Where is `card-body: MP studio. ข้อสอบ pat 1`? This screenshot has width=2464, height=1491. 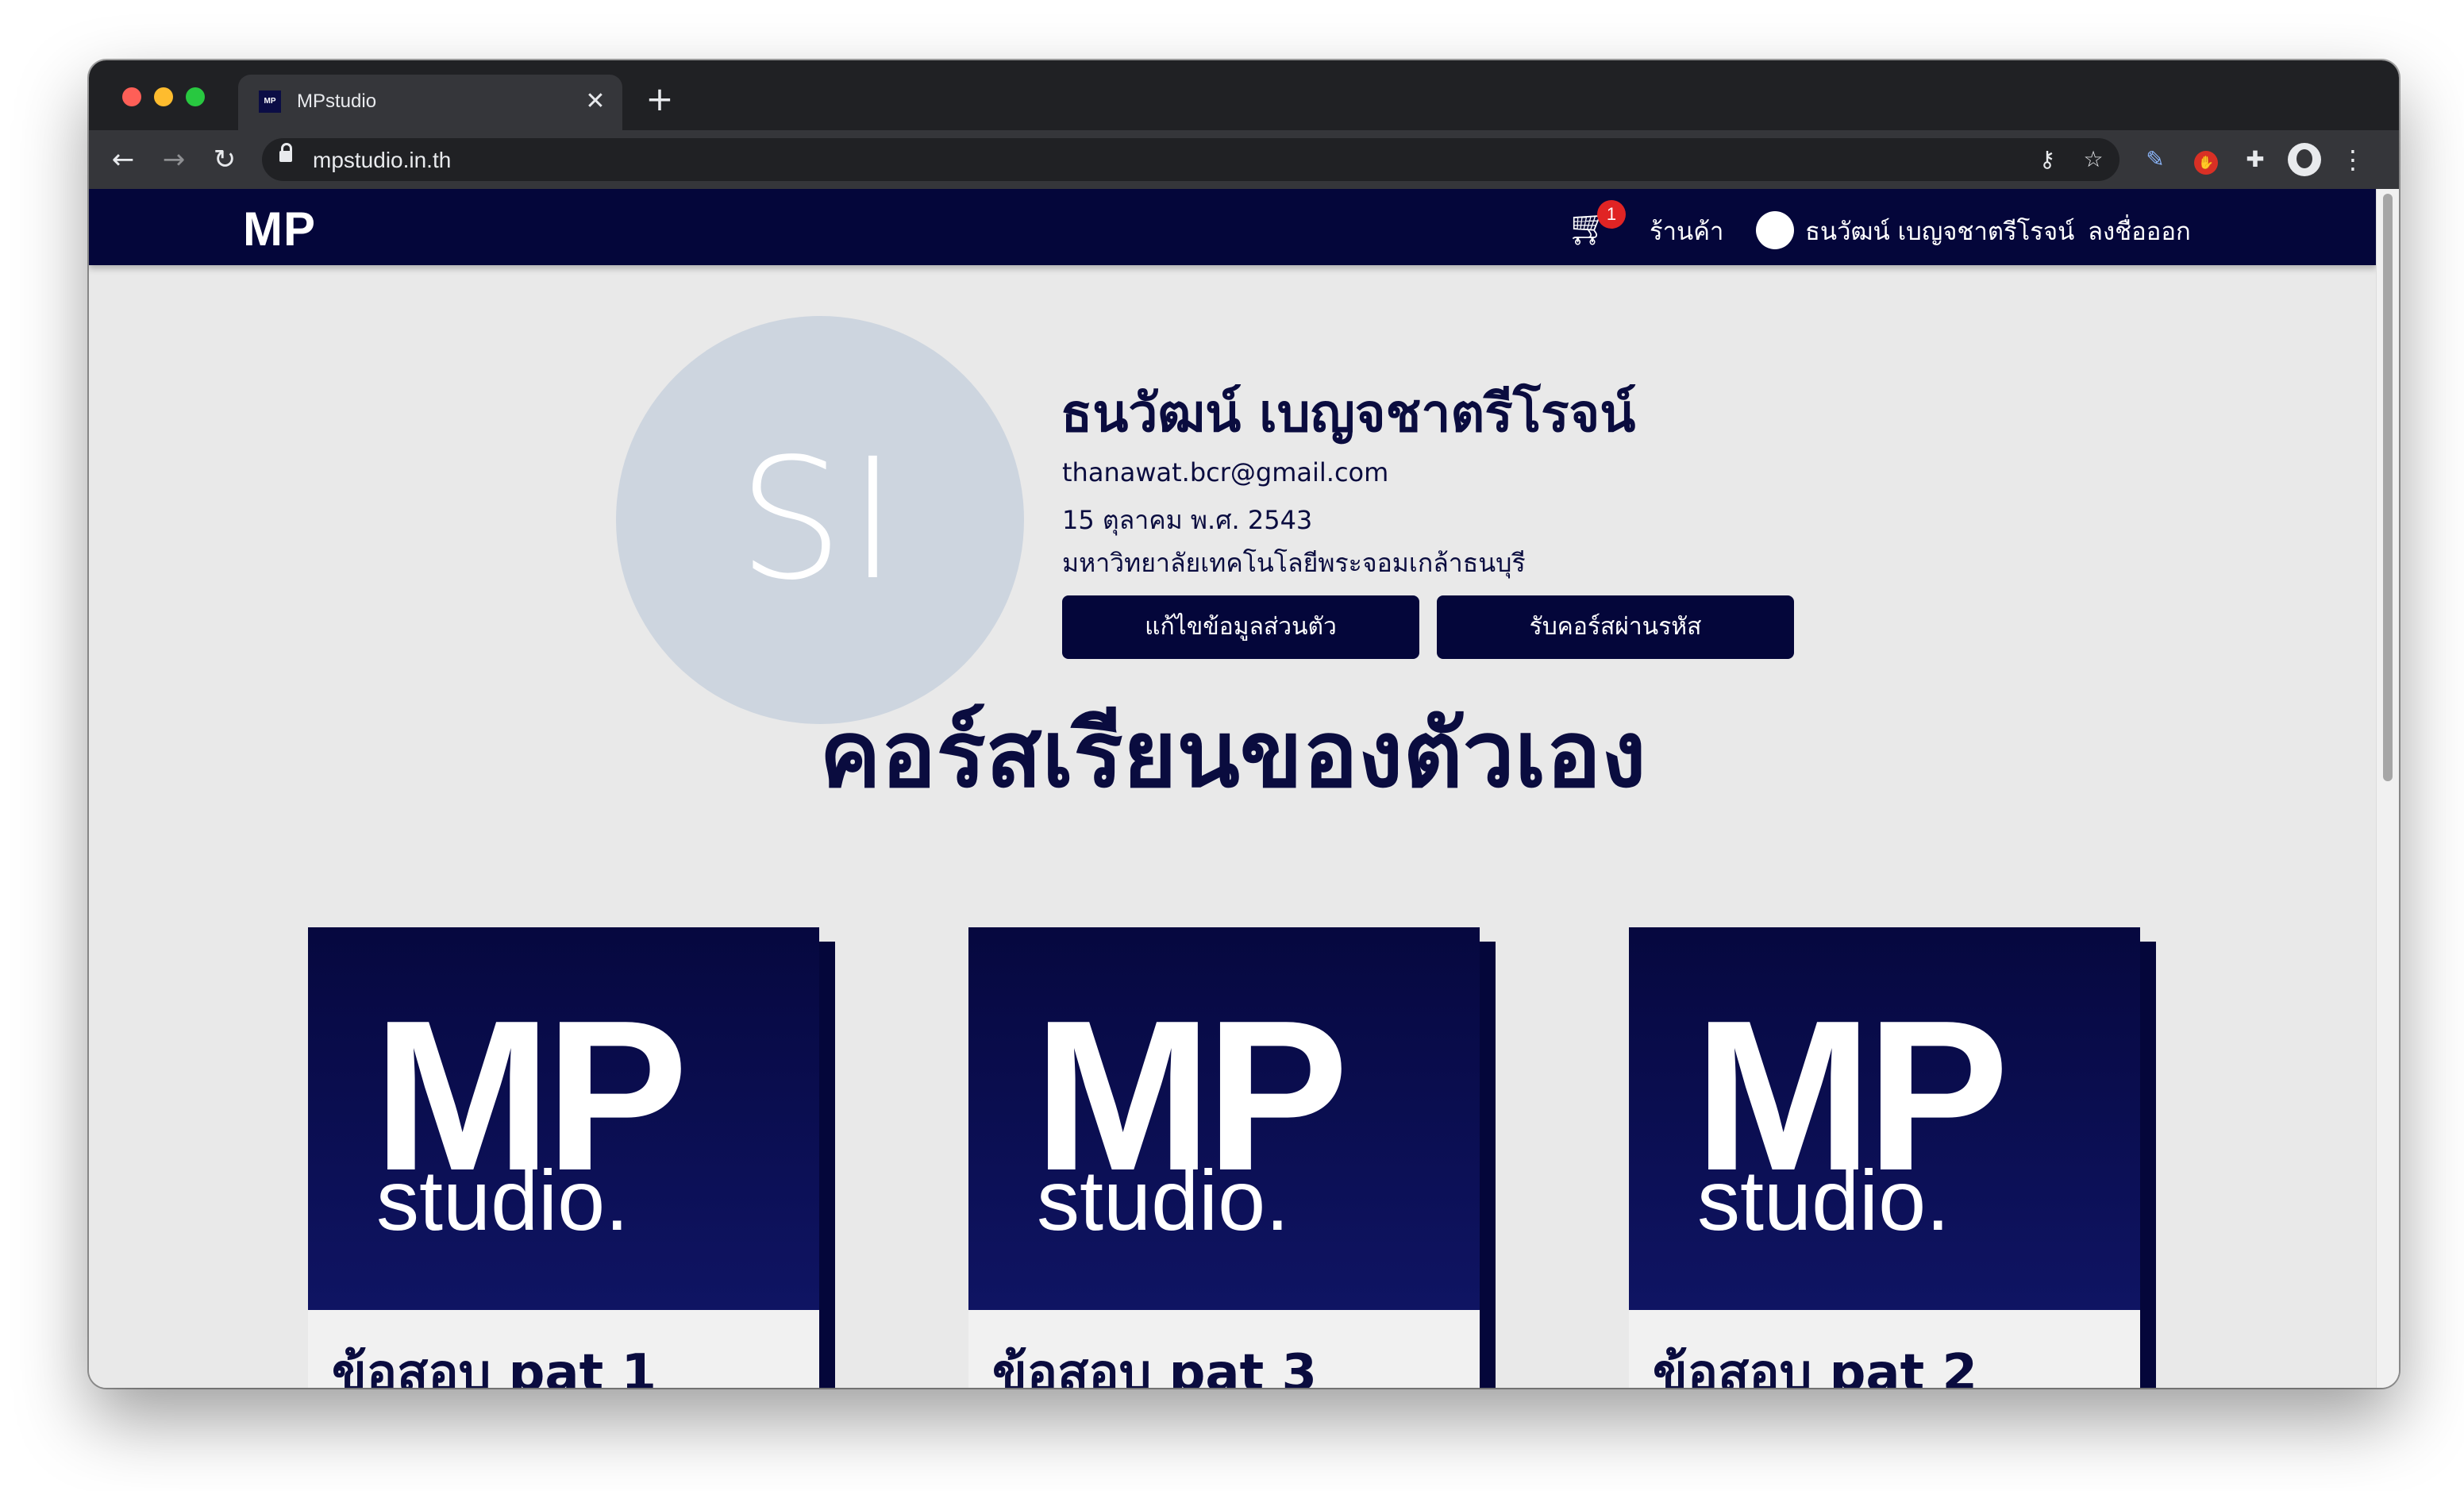 card-body: MP studio. ข้อสอบ pat 1 is located at coordinates (563, 1158).